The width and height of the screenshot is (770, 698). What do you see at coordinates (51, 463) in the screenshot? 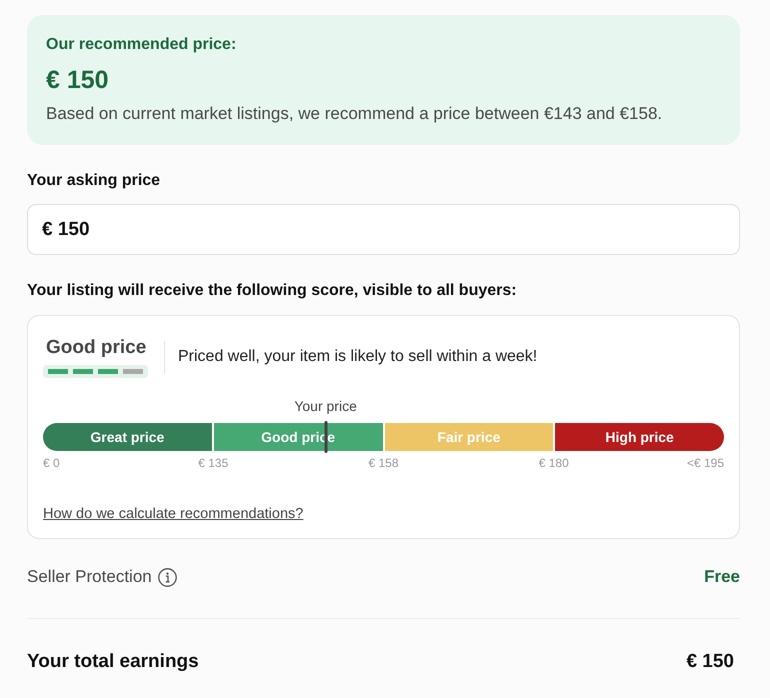
I see `scale-tick-label: € 0` at bounding box center [51, 463].